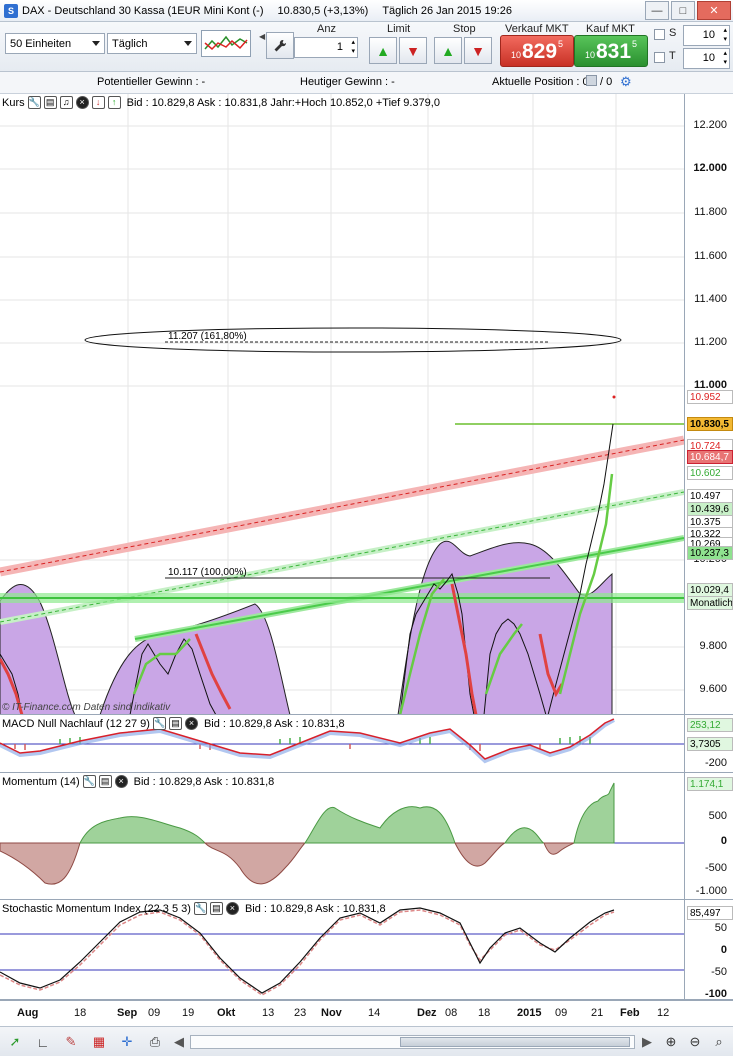 This screenshot has height=1056, width=733. I want to click on tick-label: 11.800, so click(710, 212).